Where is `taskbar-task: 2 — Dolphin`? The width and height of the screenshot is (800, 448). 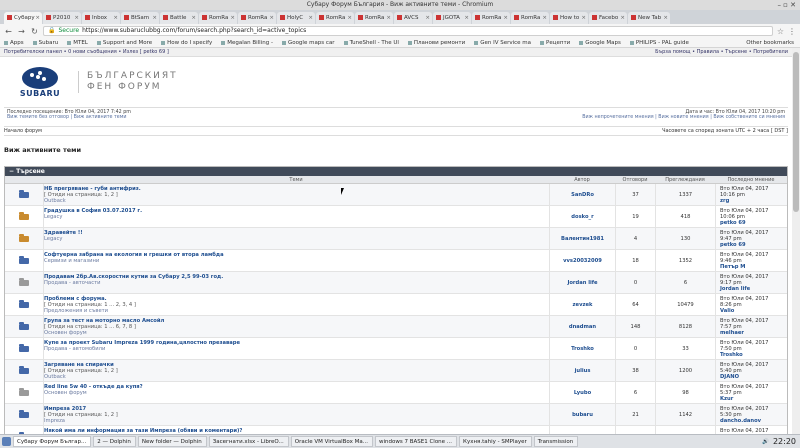
taskbar-task: 2 — Dolphin is located at coordinates (114, 441).